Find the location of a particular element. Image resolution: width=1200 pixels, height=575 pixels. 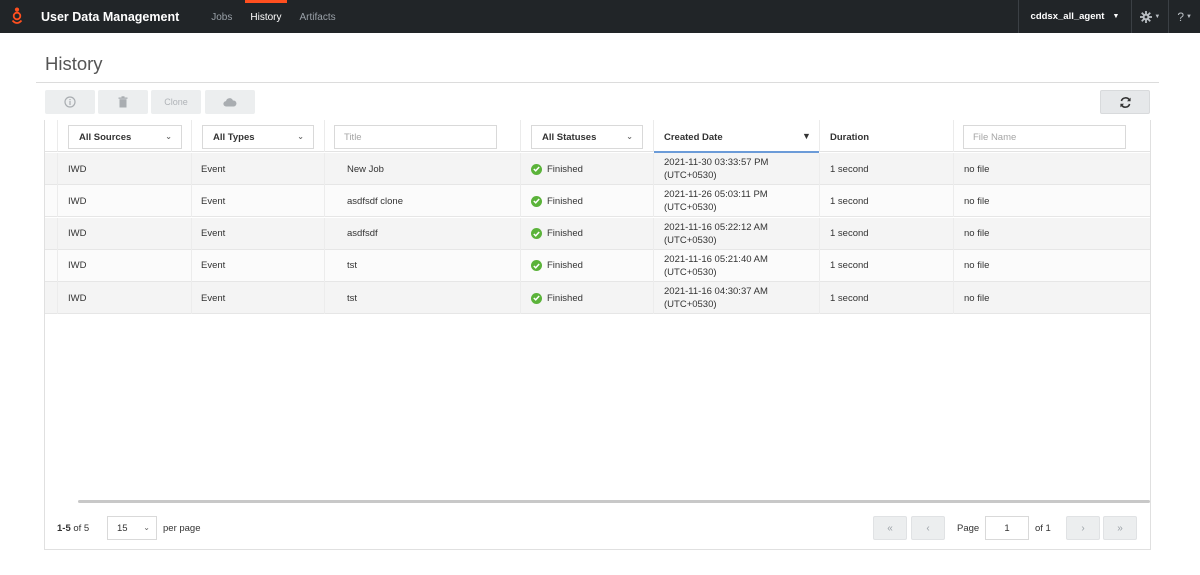

selection-header is located at coordinates (51, 136).